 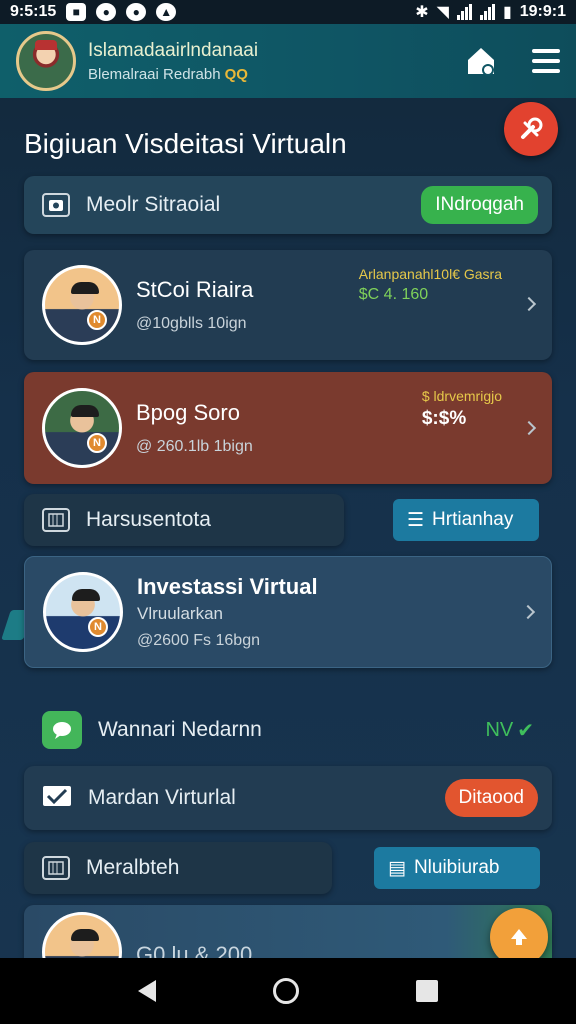 I want to click on profile-avatar, so click(x=46, y=61).